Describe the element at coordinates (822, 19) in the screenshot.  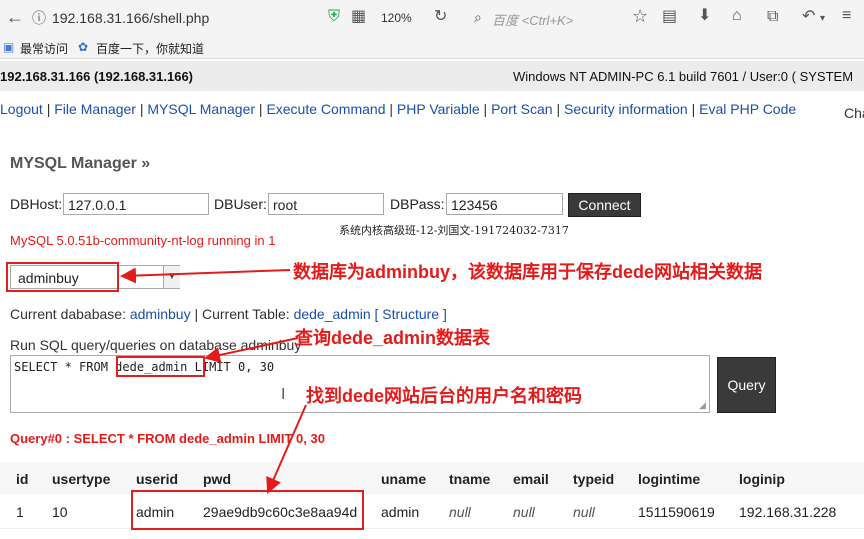
I see `chevron-down-icon: ▾` at that location.